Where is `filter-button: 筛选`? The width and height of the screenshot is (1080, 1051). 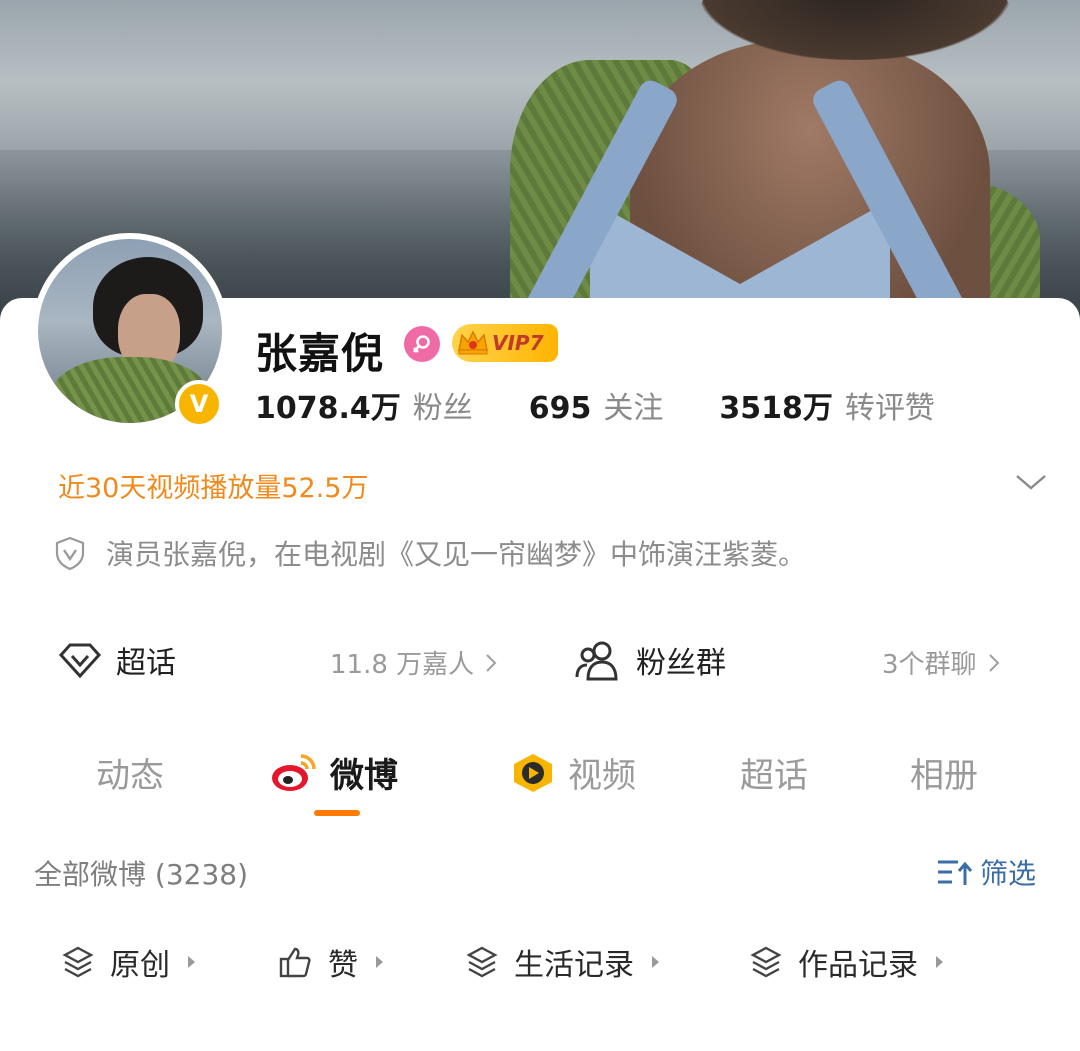 filter-button: 筛选 is located at coordinates (986, 872).